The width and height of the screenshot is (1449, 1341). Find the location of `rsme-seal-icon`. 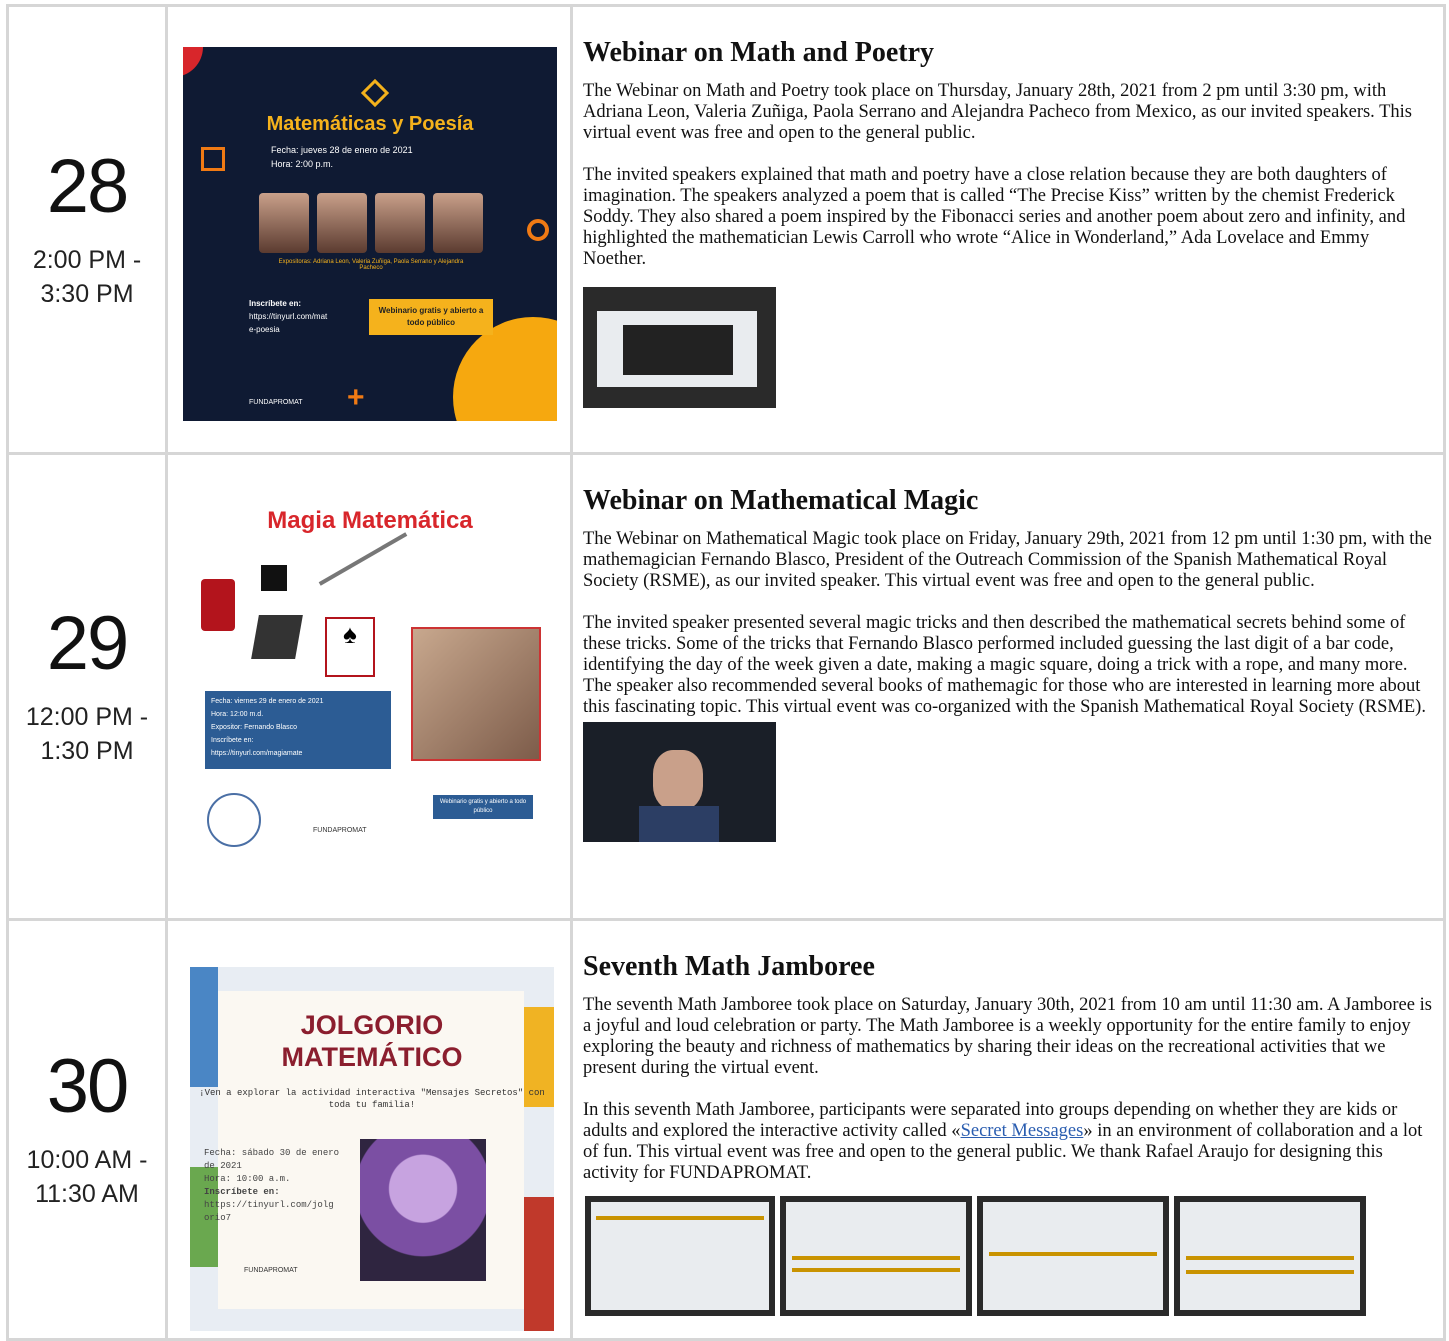

rsme-seal-icon is located at coordinates (234, 820).